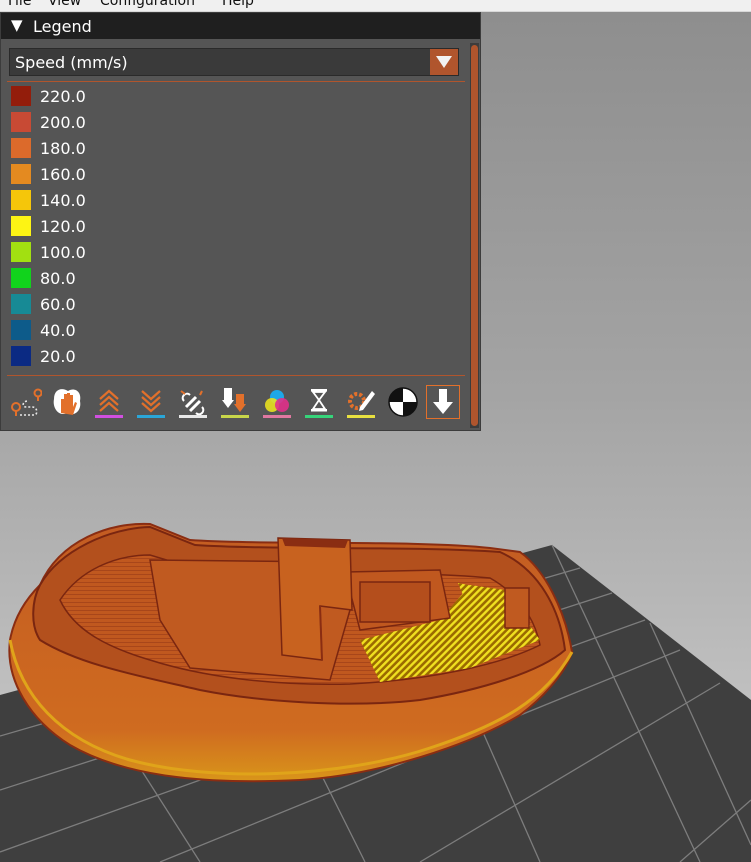 Image resolution: width=751 pixels, height=862 pixels. Describe the element at coordinates (63, 226) in the screenshot. I see `legend-item-label: 120.0` at that location.